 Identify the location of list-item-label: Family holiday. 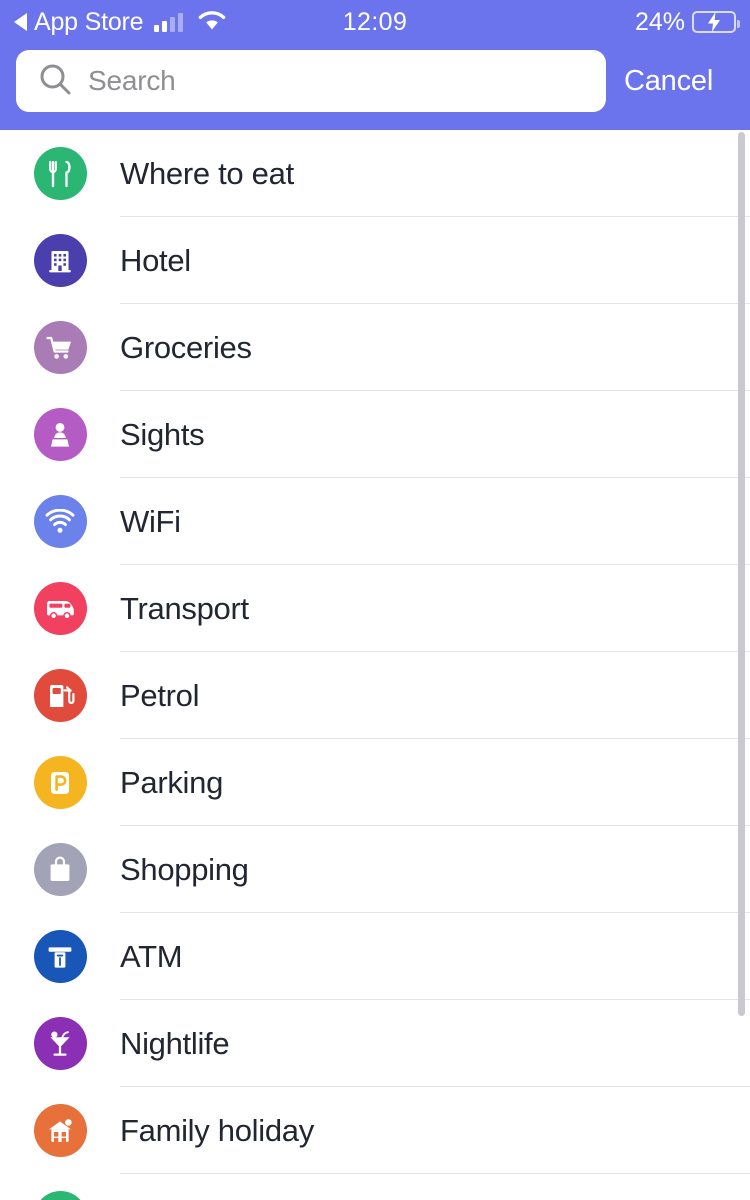
(217, 1130).